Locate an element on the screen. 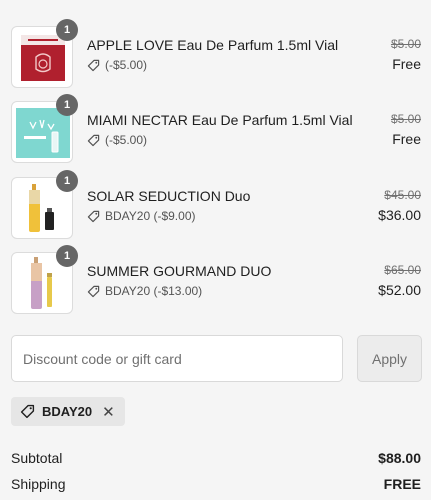  product-name: APPLE LOVE Eau De Parfum 1.5ml Vial is located at coordinates (213, 45).